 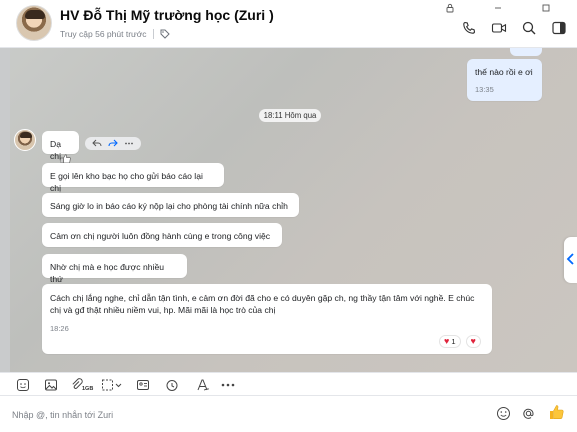 I want to click on reminder-clock-icon, so click(x=172, y=385).